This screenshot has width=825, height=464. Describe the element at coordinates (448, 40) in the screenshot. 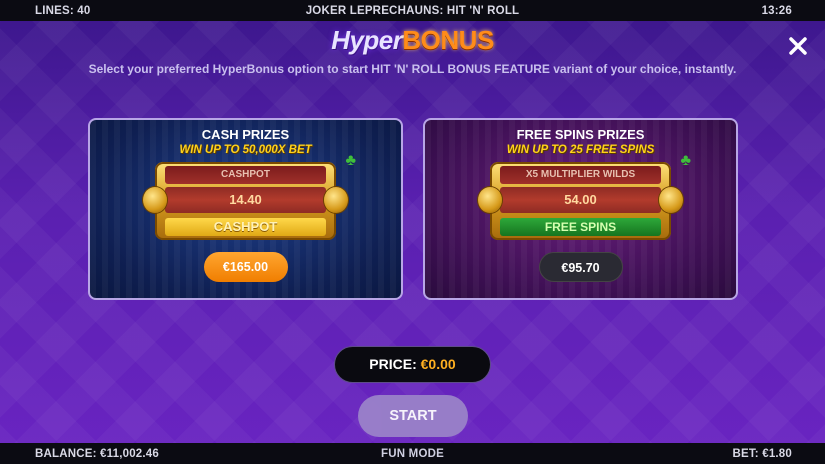

I see `logo-bonus-text: BONUS` at that location.